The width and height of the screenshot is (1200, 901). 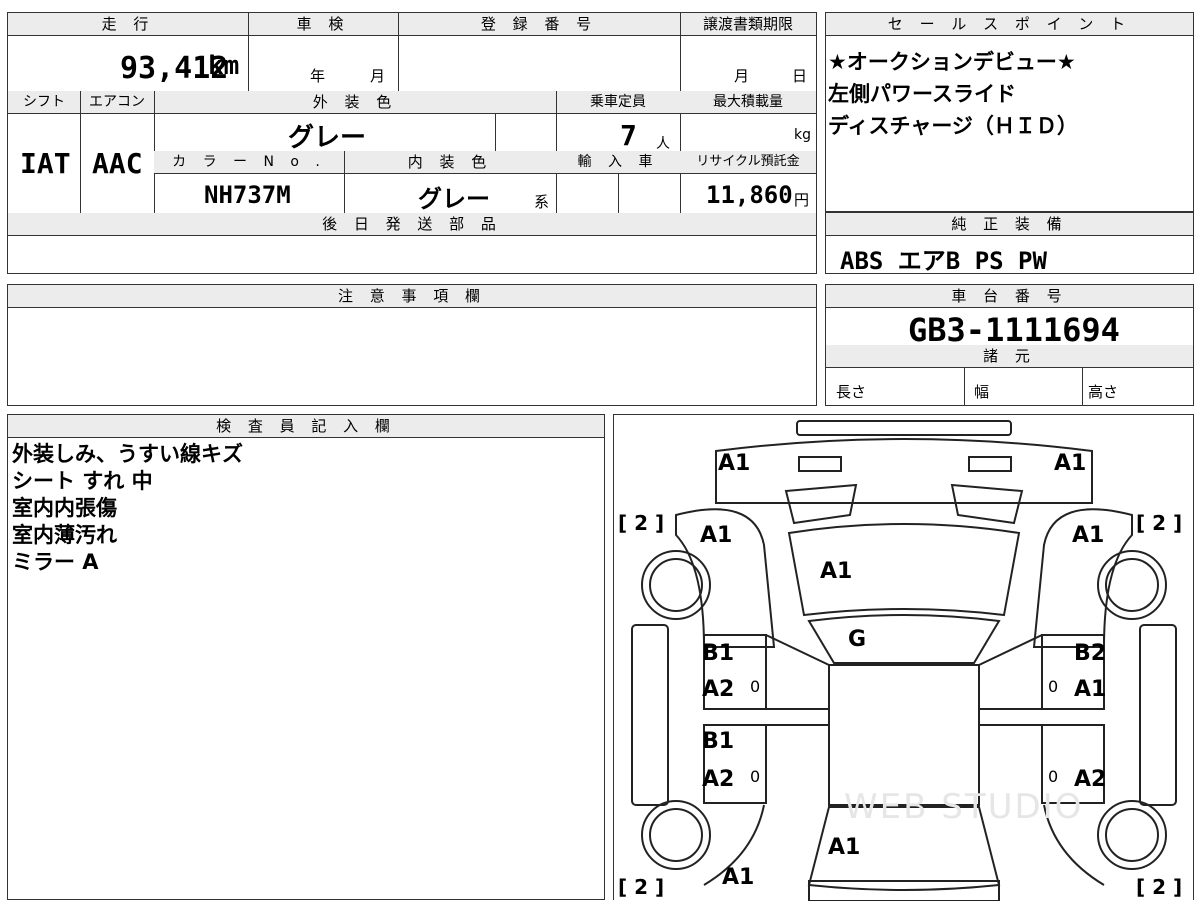 I want to click on mark-quarter-left: A1, so click(x=738, y=877).